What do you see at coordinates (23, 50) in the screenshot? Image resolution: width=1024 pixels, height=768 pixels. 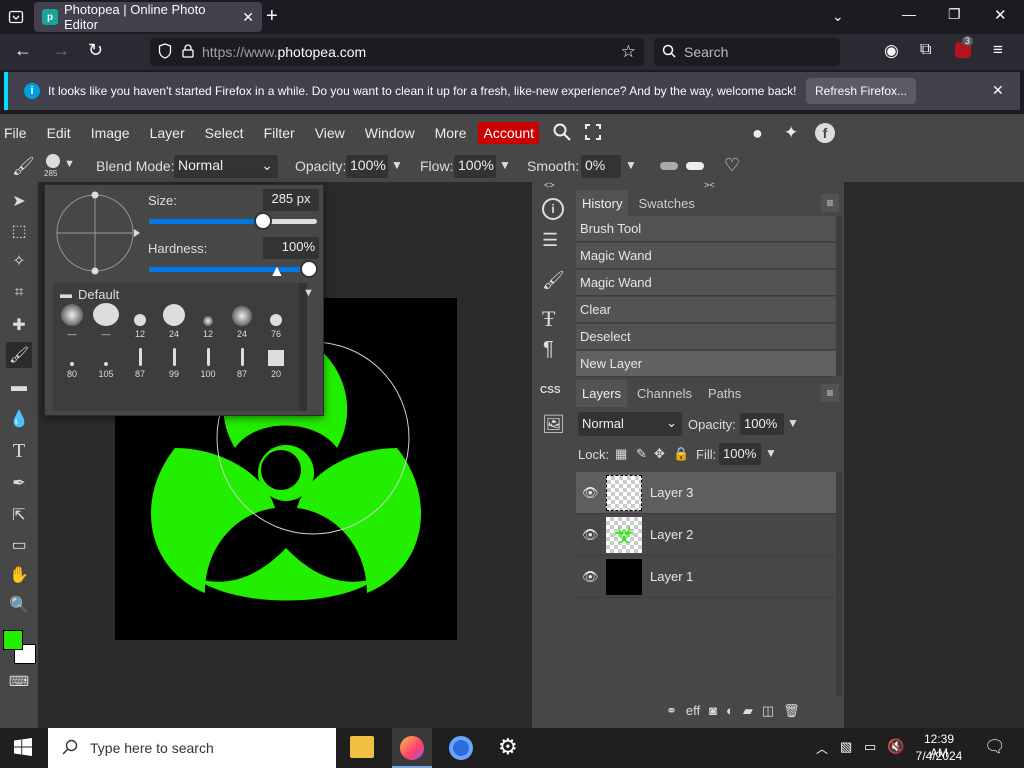 I see `back-icon: ←` at bounding box center [23, 50].